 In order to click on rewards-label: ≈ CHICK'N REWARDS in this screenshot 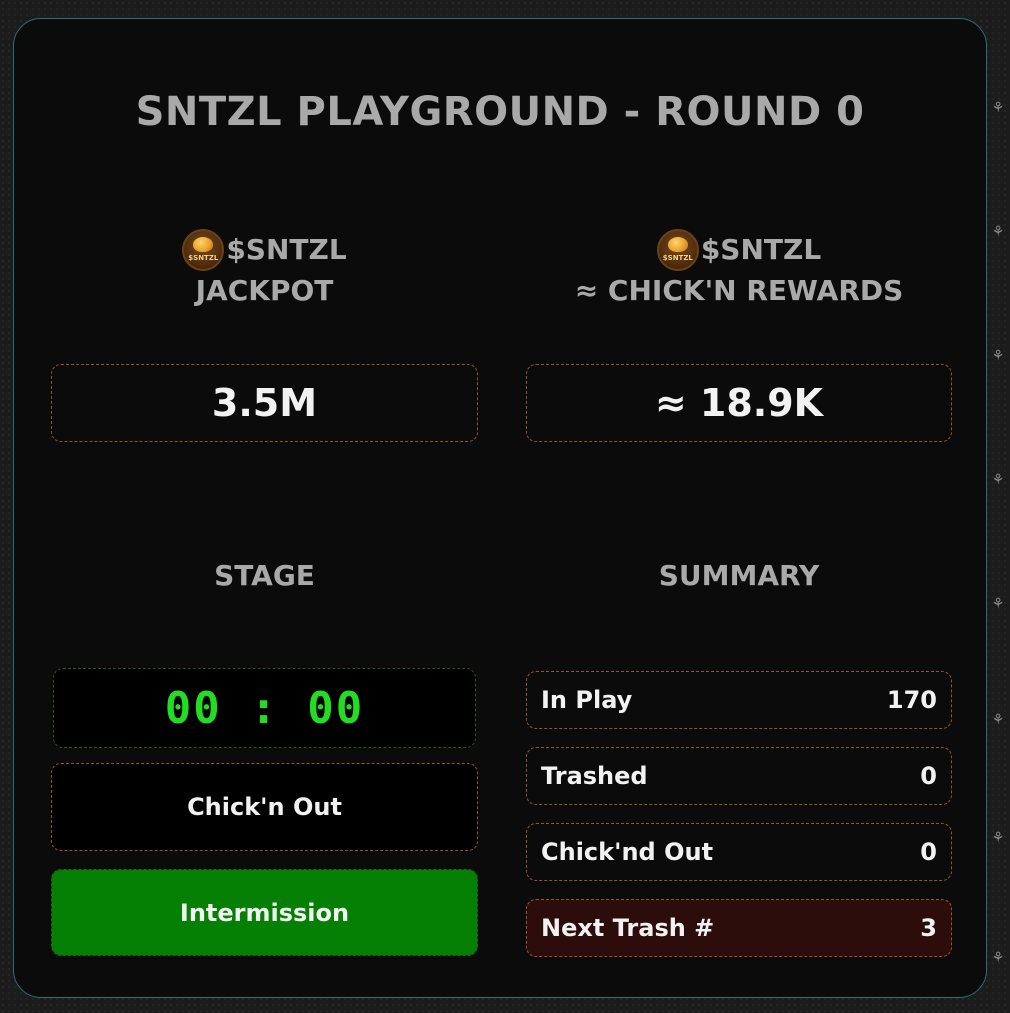, I will do `click(739, 290)`.